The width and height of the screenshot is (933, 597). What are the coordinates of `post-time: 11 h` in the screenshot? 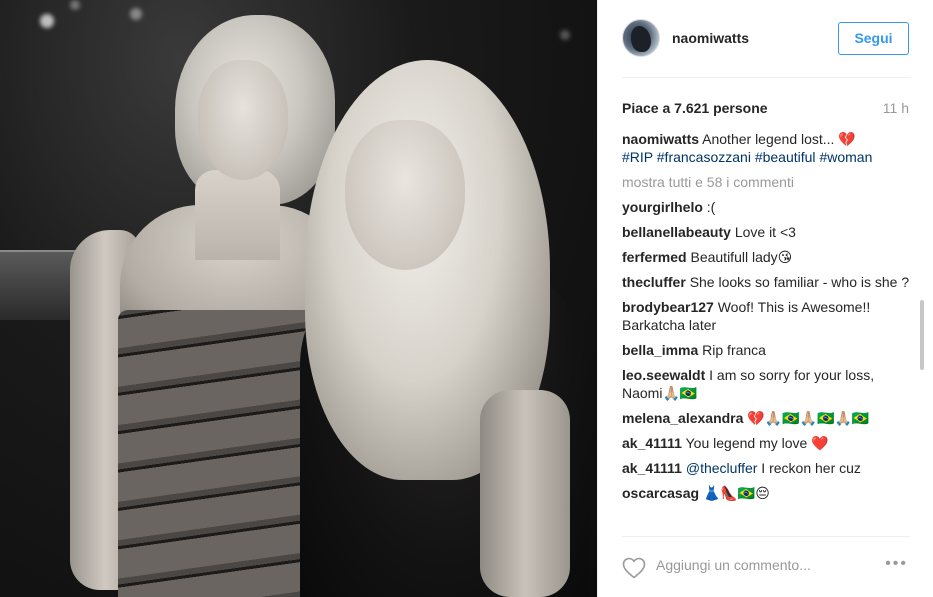 It's located at (896, 108).